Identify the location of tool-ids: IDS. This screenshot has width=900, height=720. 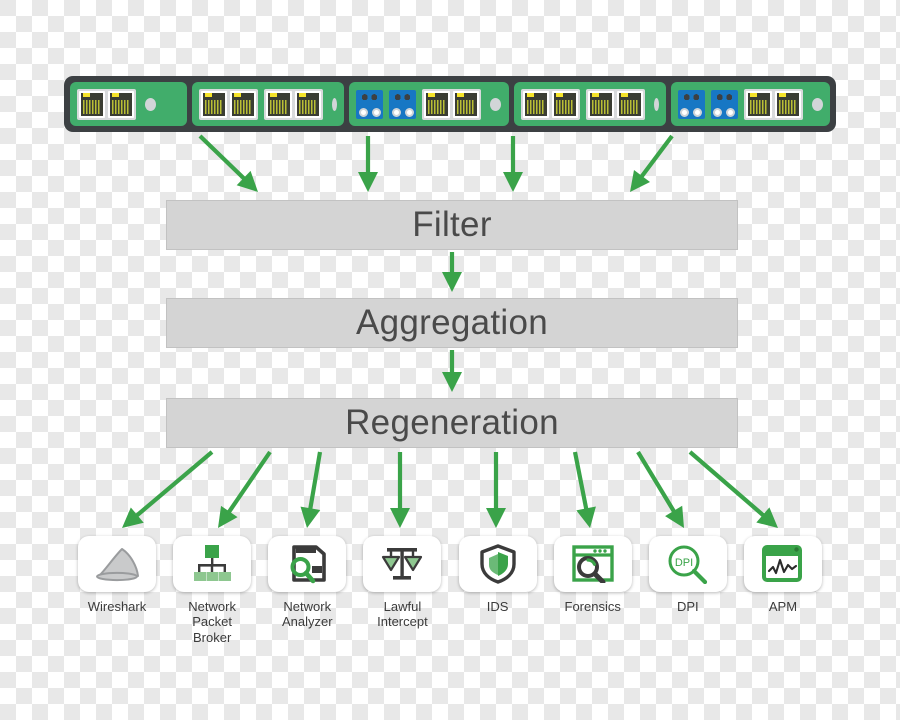
(497, 590).